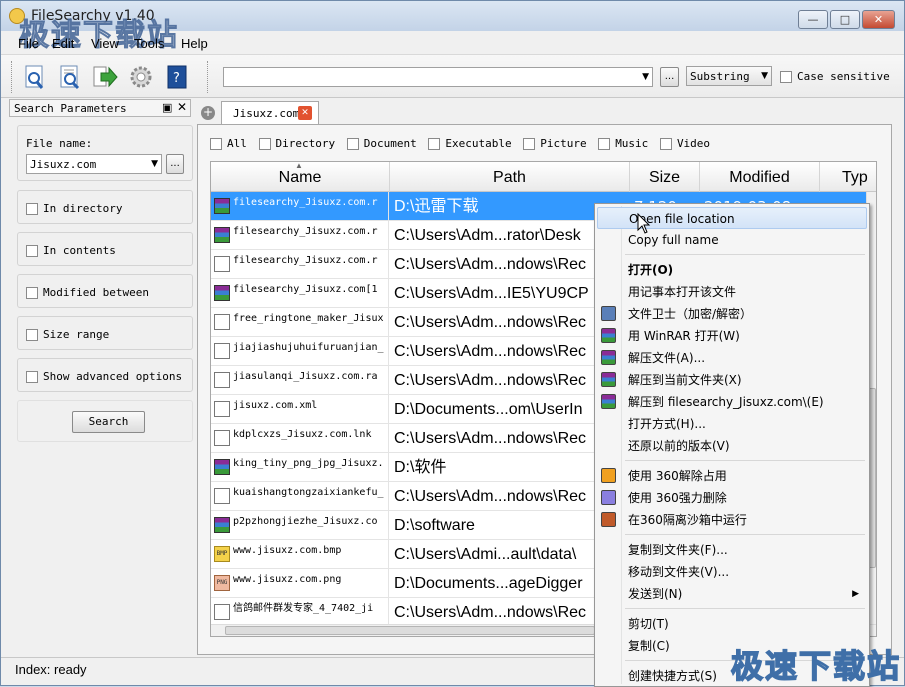 This screenshot has height=687, width=905. Describe the element at coordinates (786, 76) in the screenshot. I see `case-sensitive-checkbox` at that location.